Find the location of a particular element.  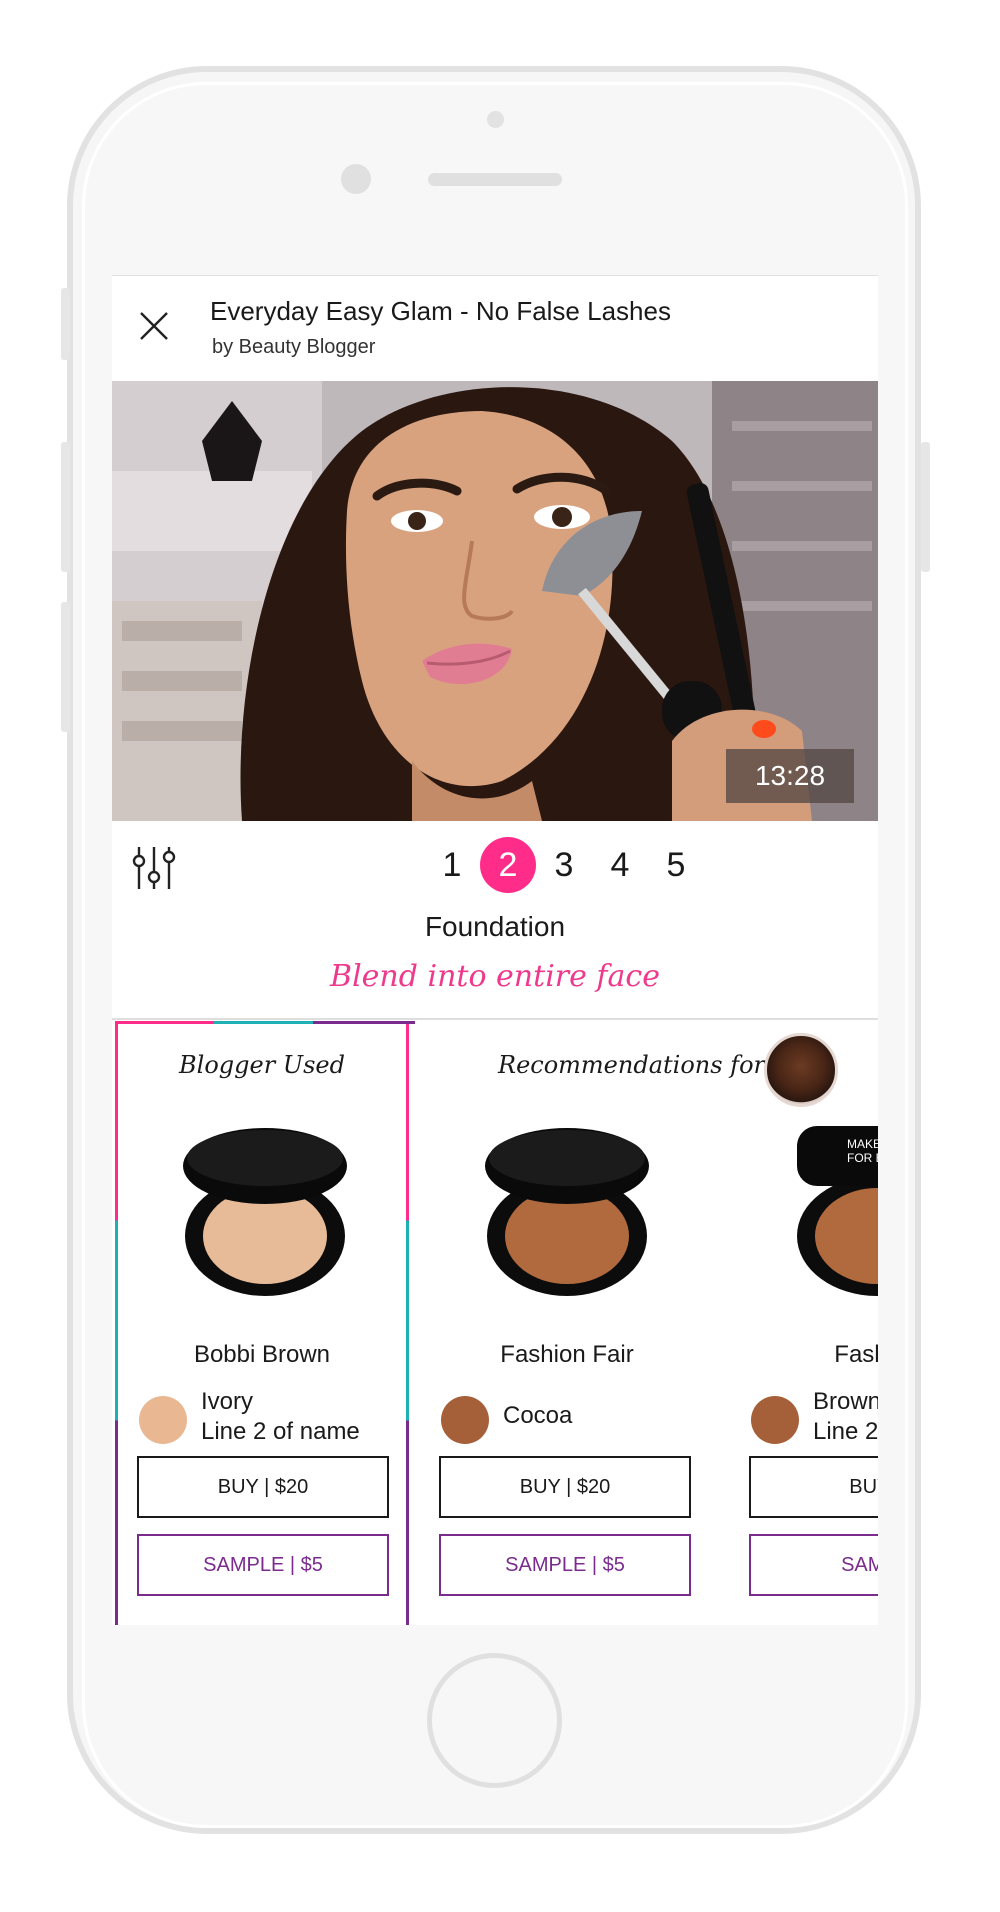

product-brand: Fashion Fair is located at coordinates (567, 1354).